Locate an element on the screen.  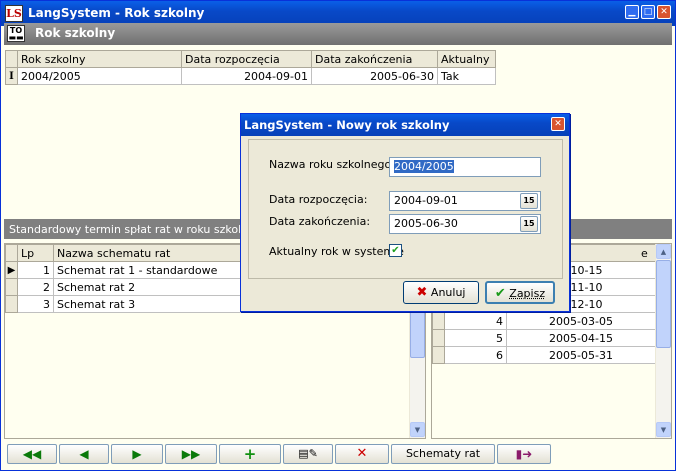
close-button: ✕ is located at coordinates (664, 12).